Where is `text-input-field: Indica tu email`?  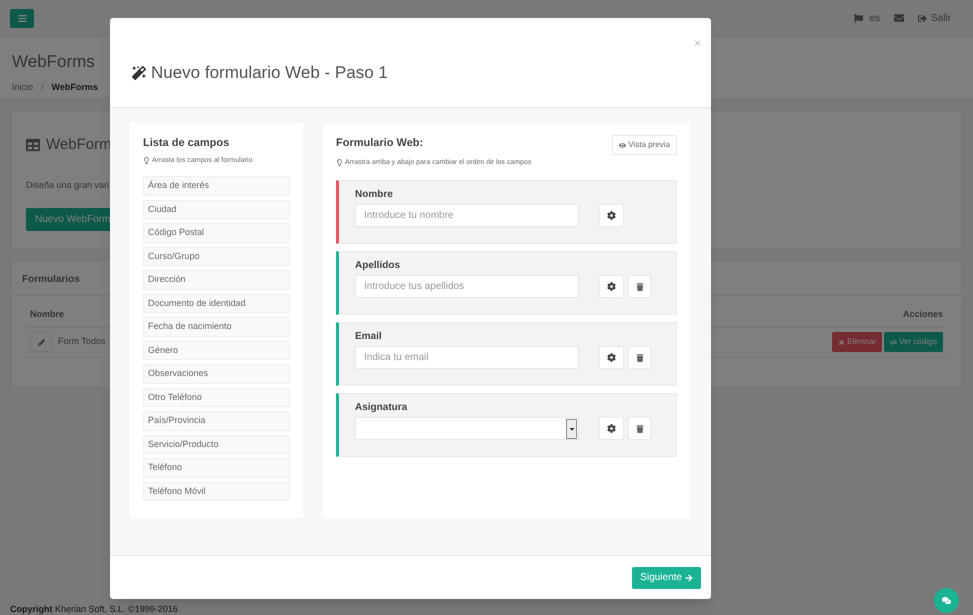
text-input-field: Indica tu email is located at coordinates (467, 357).